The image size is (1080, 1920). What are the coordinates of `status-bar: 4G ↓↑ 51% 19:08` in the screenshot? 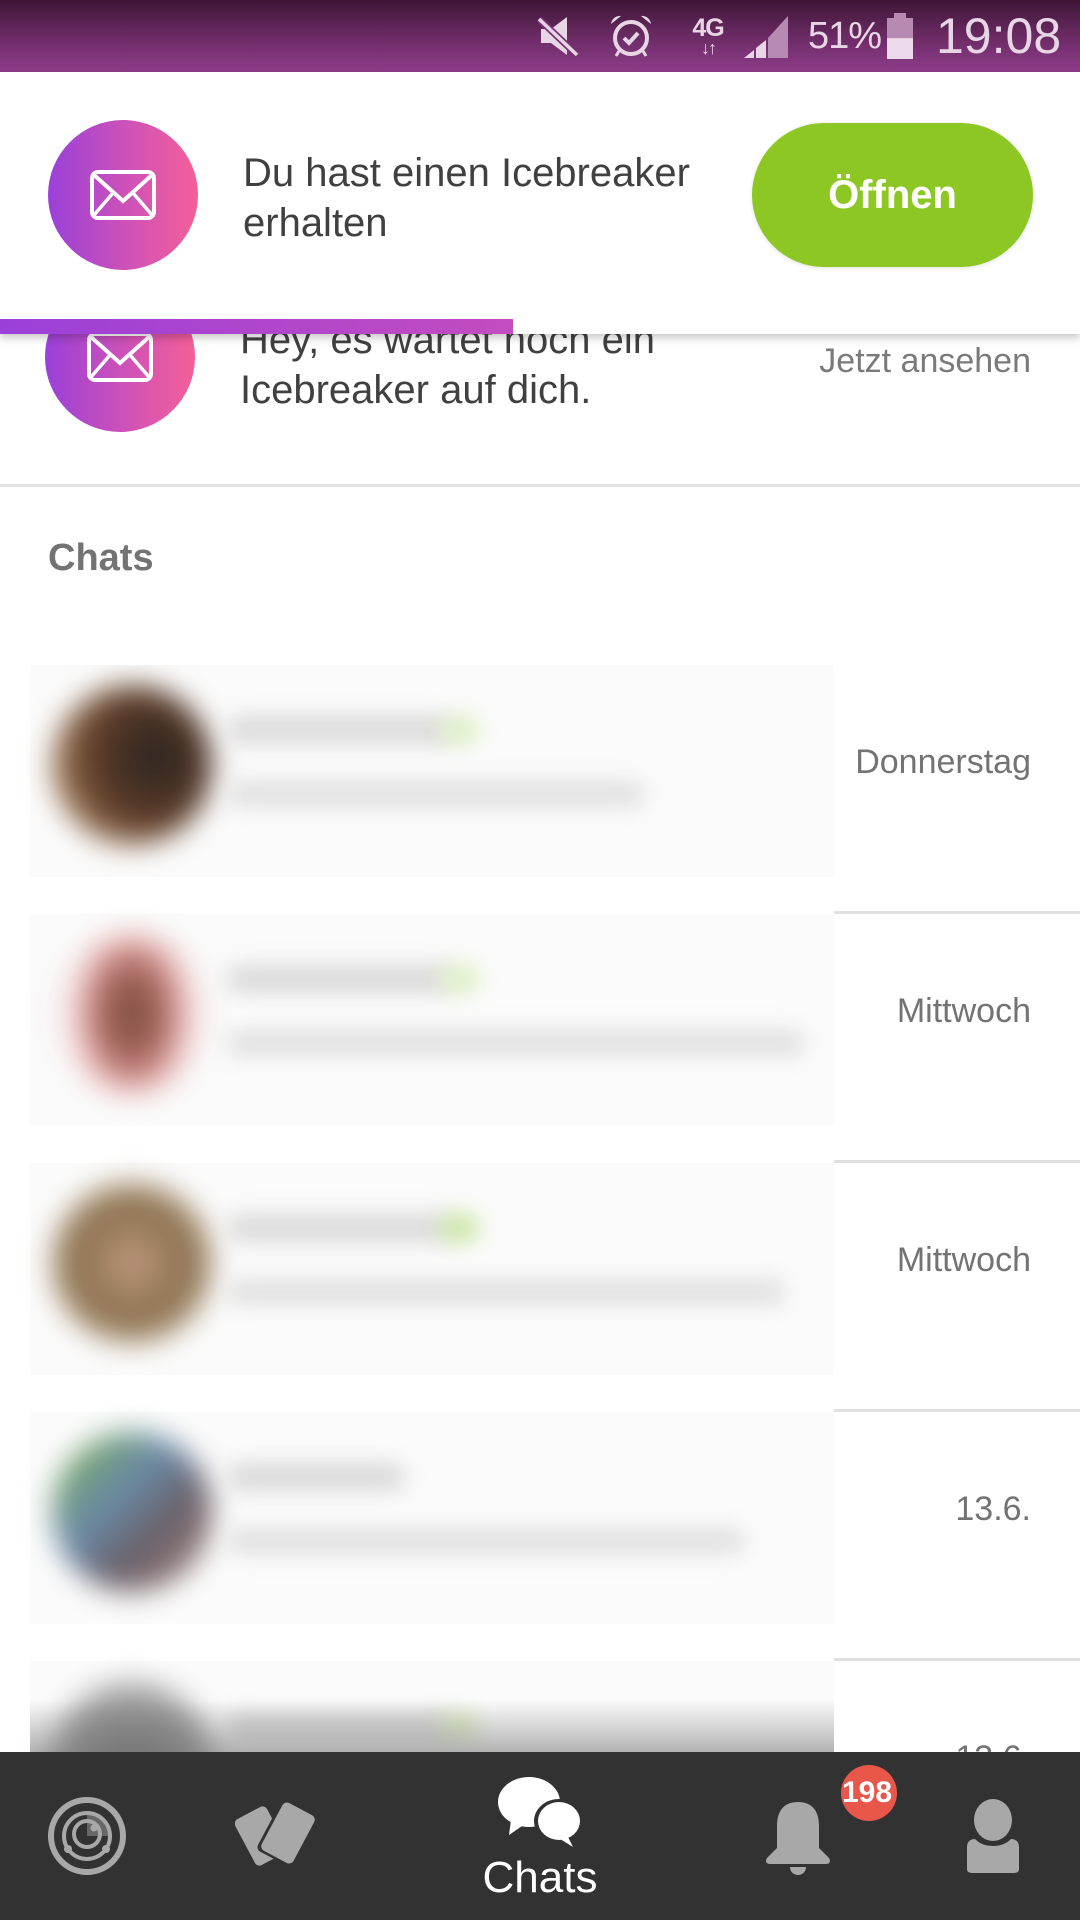 It's located at (540, 36).